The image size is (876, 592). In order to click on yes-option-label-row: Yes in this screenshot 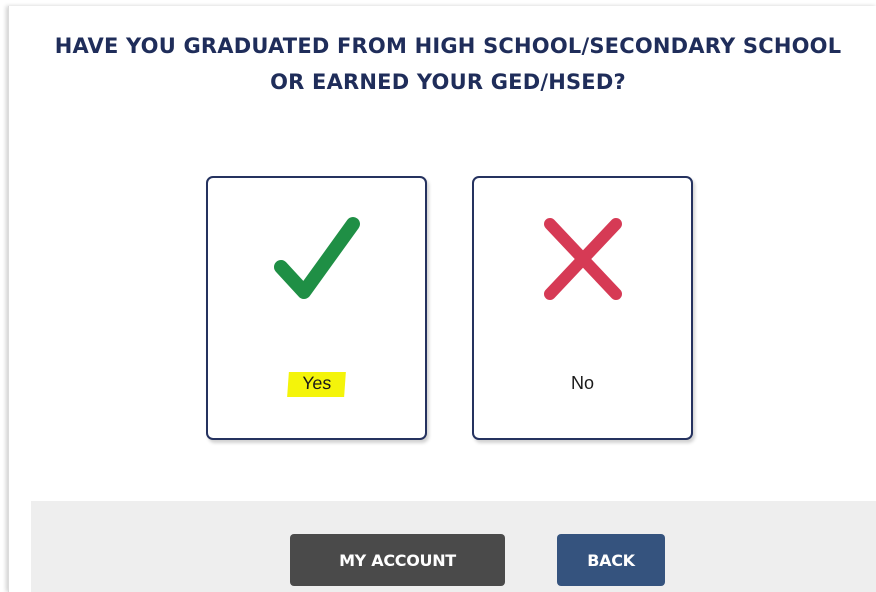, I will do `click(316, 384)`.